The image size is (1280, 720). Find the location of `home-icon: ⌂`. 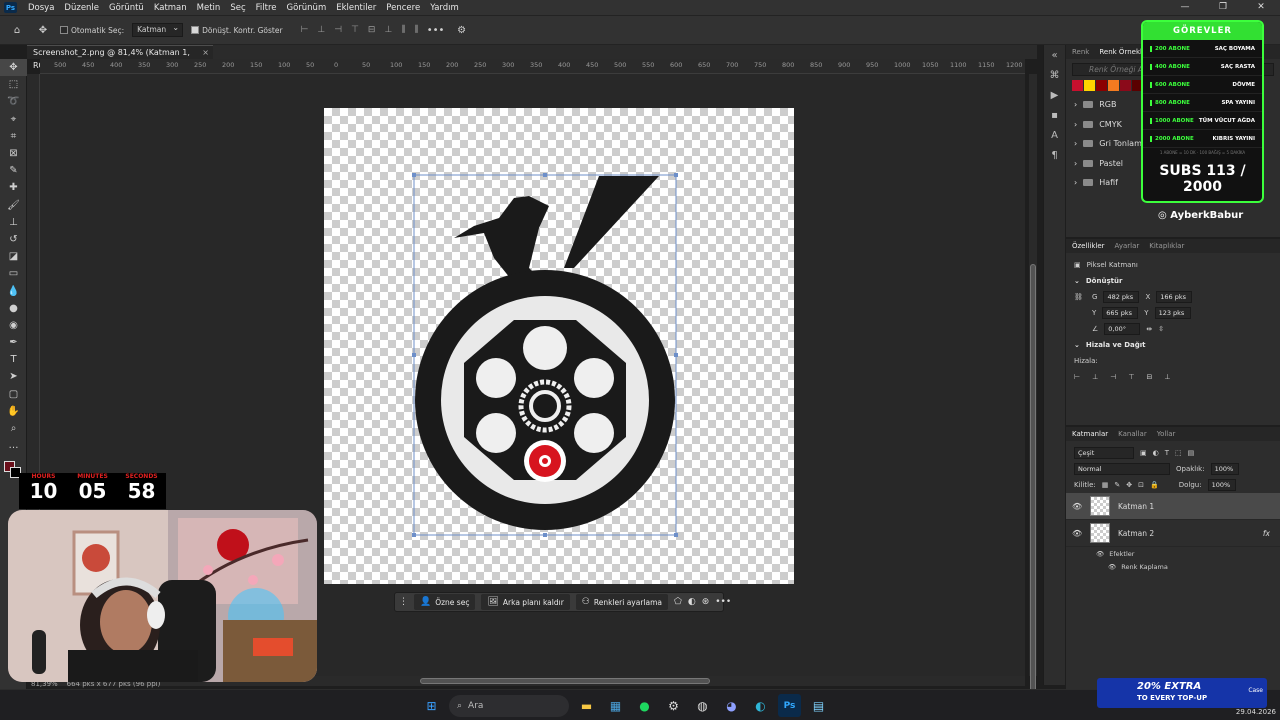

home-icon: ⌂ is located at coordinates (17, 30).